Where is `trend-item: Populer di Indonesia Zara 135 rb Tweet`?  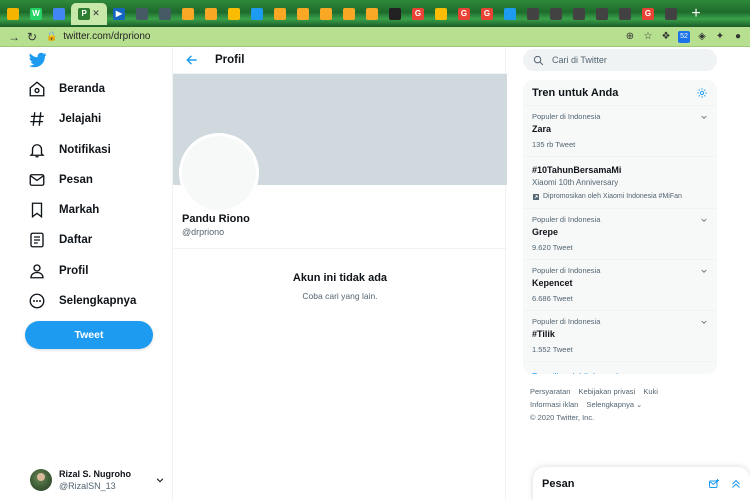 trend-item: Populer di Indonesia Zara 135 rb Tweet is located at coordinates (620, 130).